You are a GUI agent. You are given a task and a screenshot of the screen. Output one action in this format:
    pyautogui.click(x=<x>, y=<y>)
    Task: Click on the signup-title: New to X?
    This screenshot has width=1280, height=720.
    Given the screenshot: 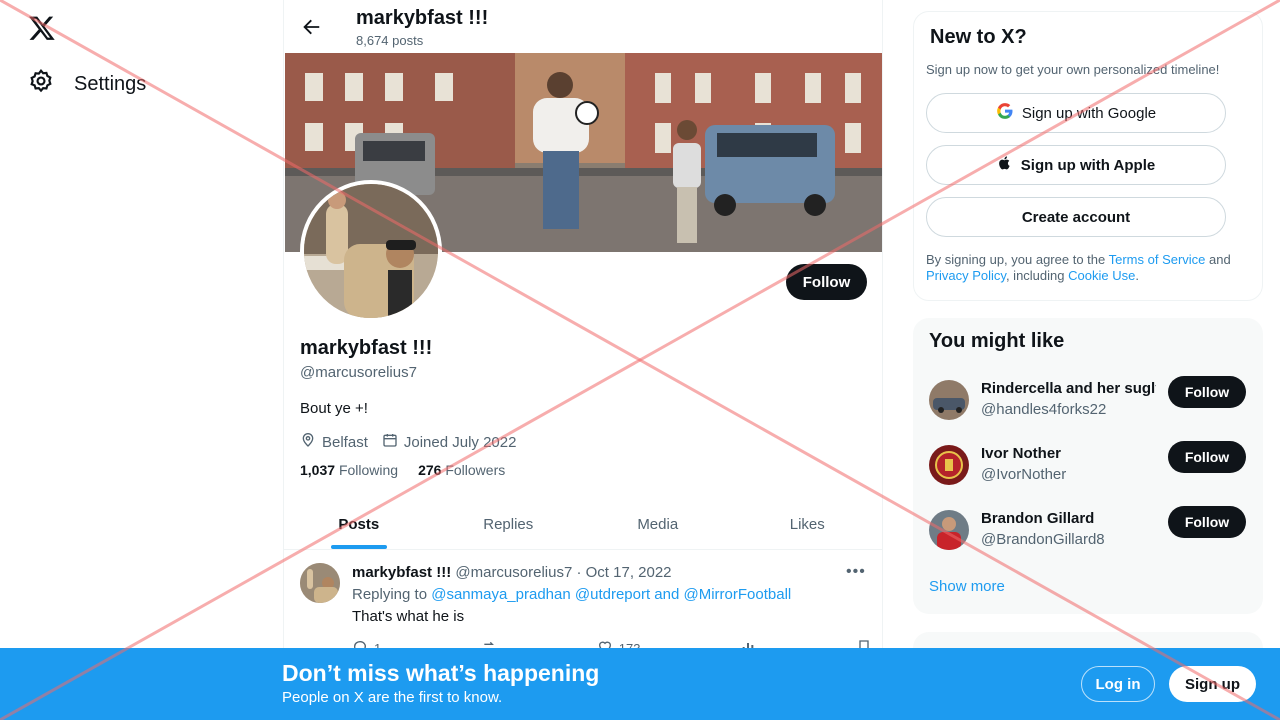 What is the action you would take?
    pyautogui.click(x=978, y=37)
    